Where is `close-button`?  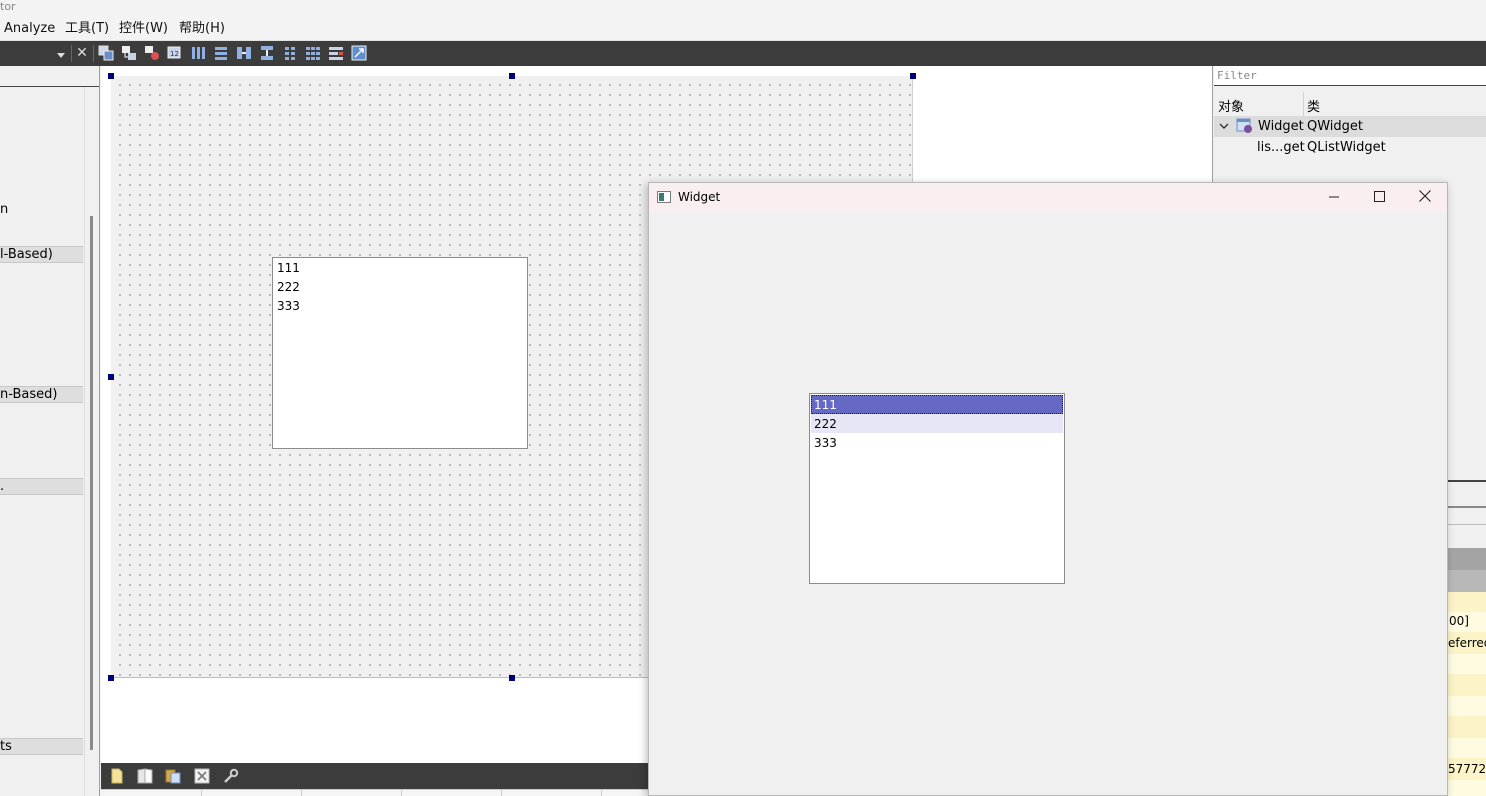
close-button is located at coordinates (1425, 197).